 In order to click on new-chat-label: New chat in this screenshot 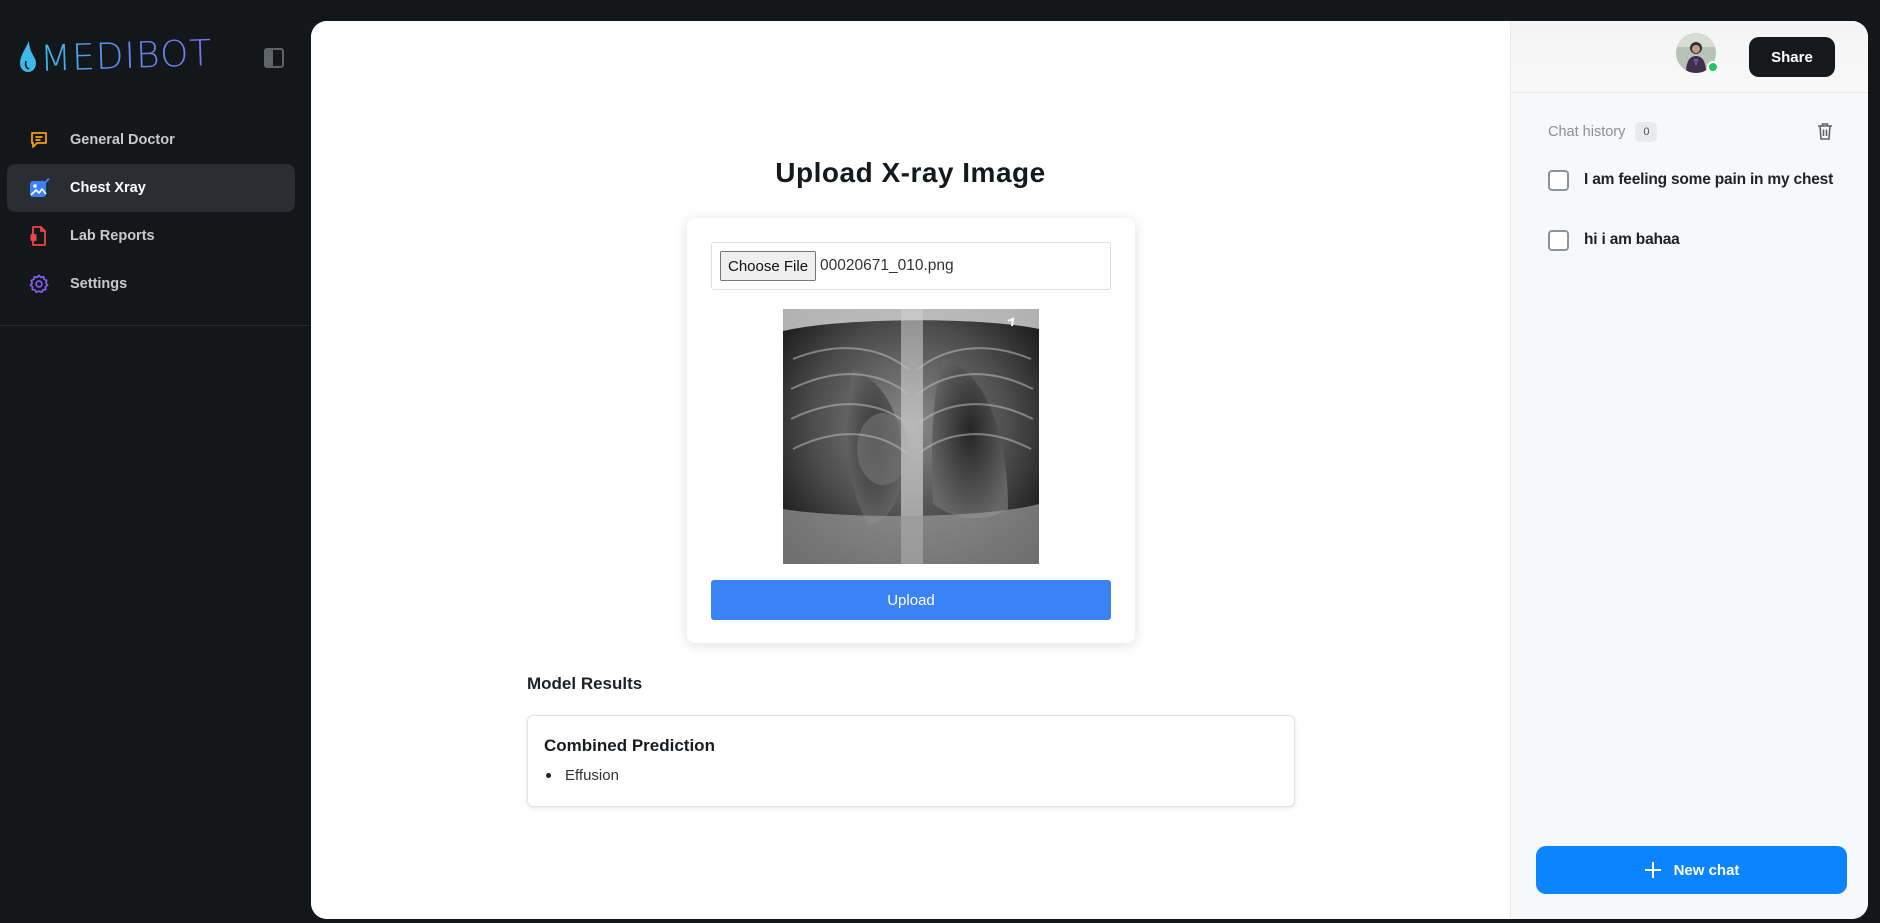, I will do `click(1706, 870)`.